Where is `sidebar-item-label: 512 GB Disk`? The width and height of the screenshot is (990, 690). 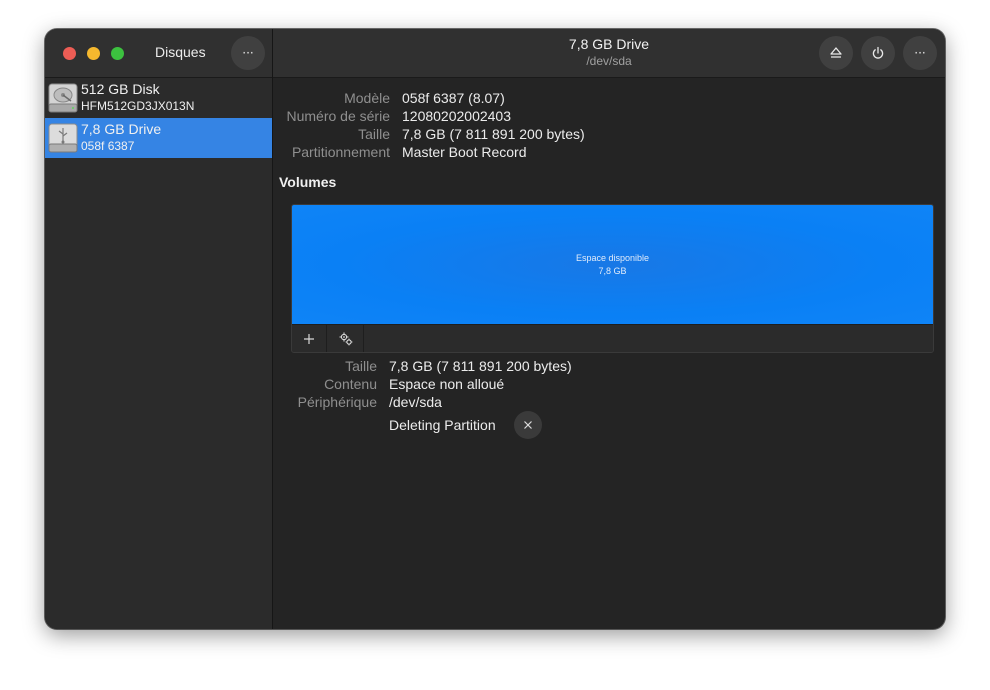 sidebar-item-label: 512 GB Disk is located at coordinates (120, 89).